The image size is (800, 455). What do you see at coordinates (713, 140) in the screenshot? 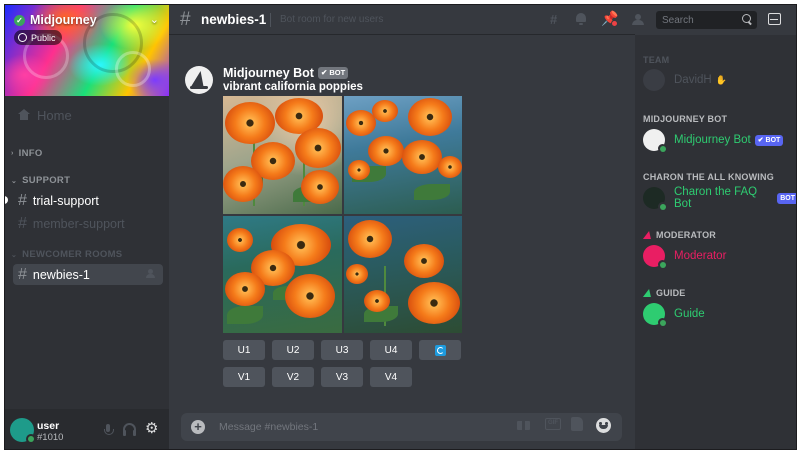
I see `member-item: Midjourney Bot ✔ BOT` at bounding box center [713, 140].